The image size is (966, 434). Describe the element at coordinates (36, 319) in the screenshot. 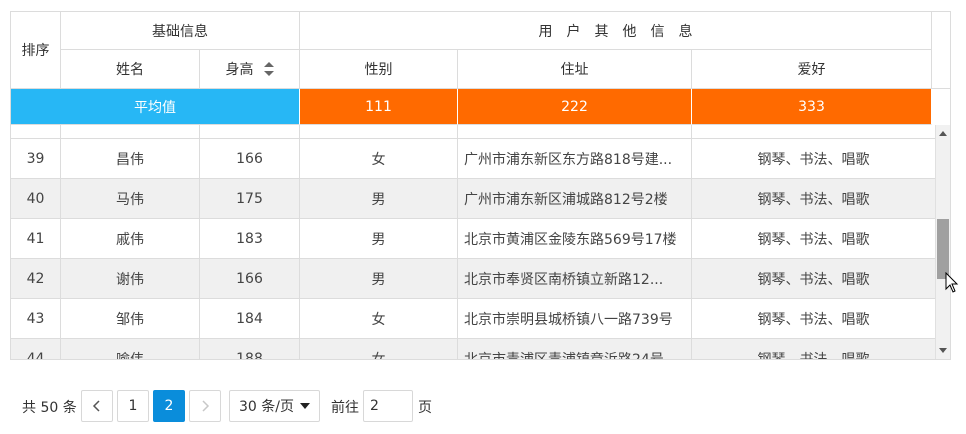

I see `cell-index: 43` at that location.